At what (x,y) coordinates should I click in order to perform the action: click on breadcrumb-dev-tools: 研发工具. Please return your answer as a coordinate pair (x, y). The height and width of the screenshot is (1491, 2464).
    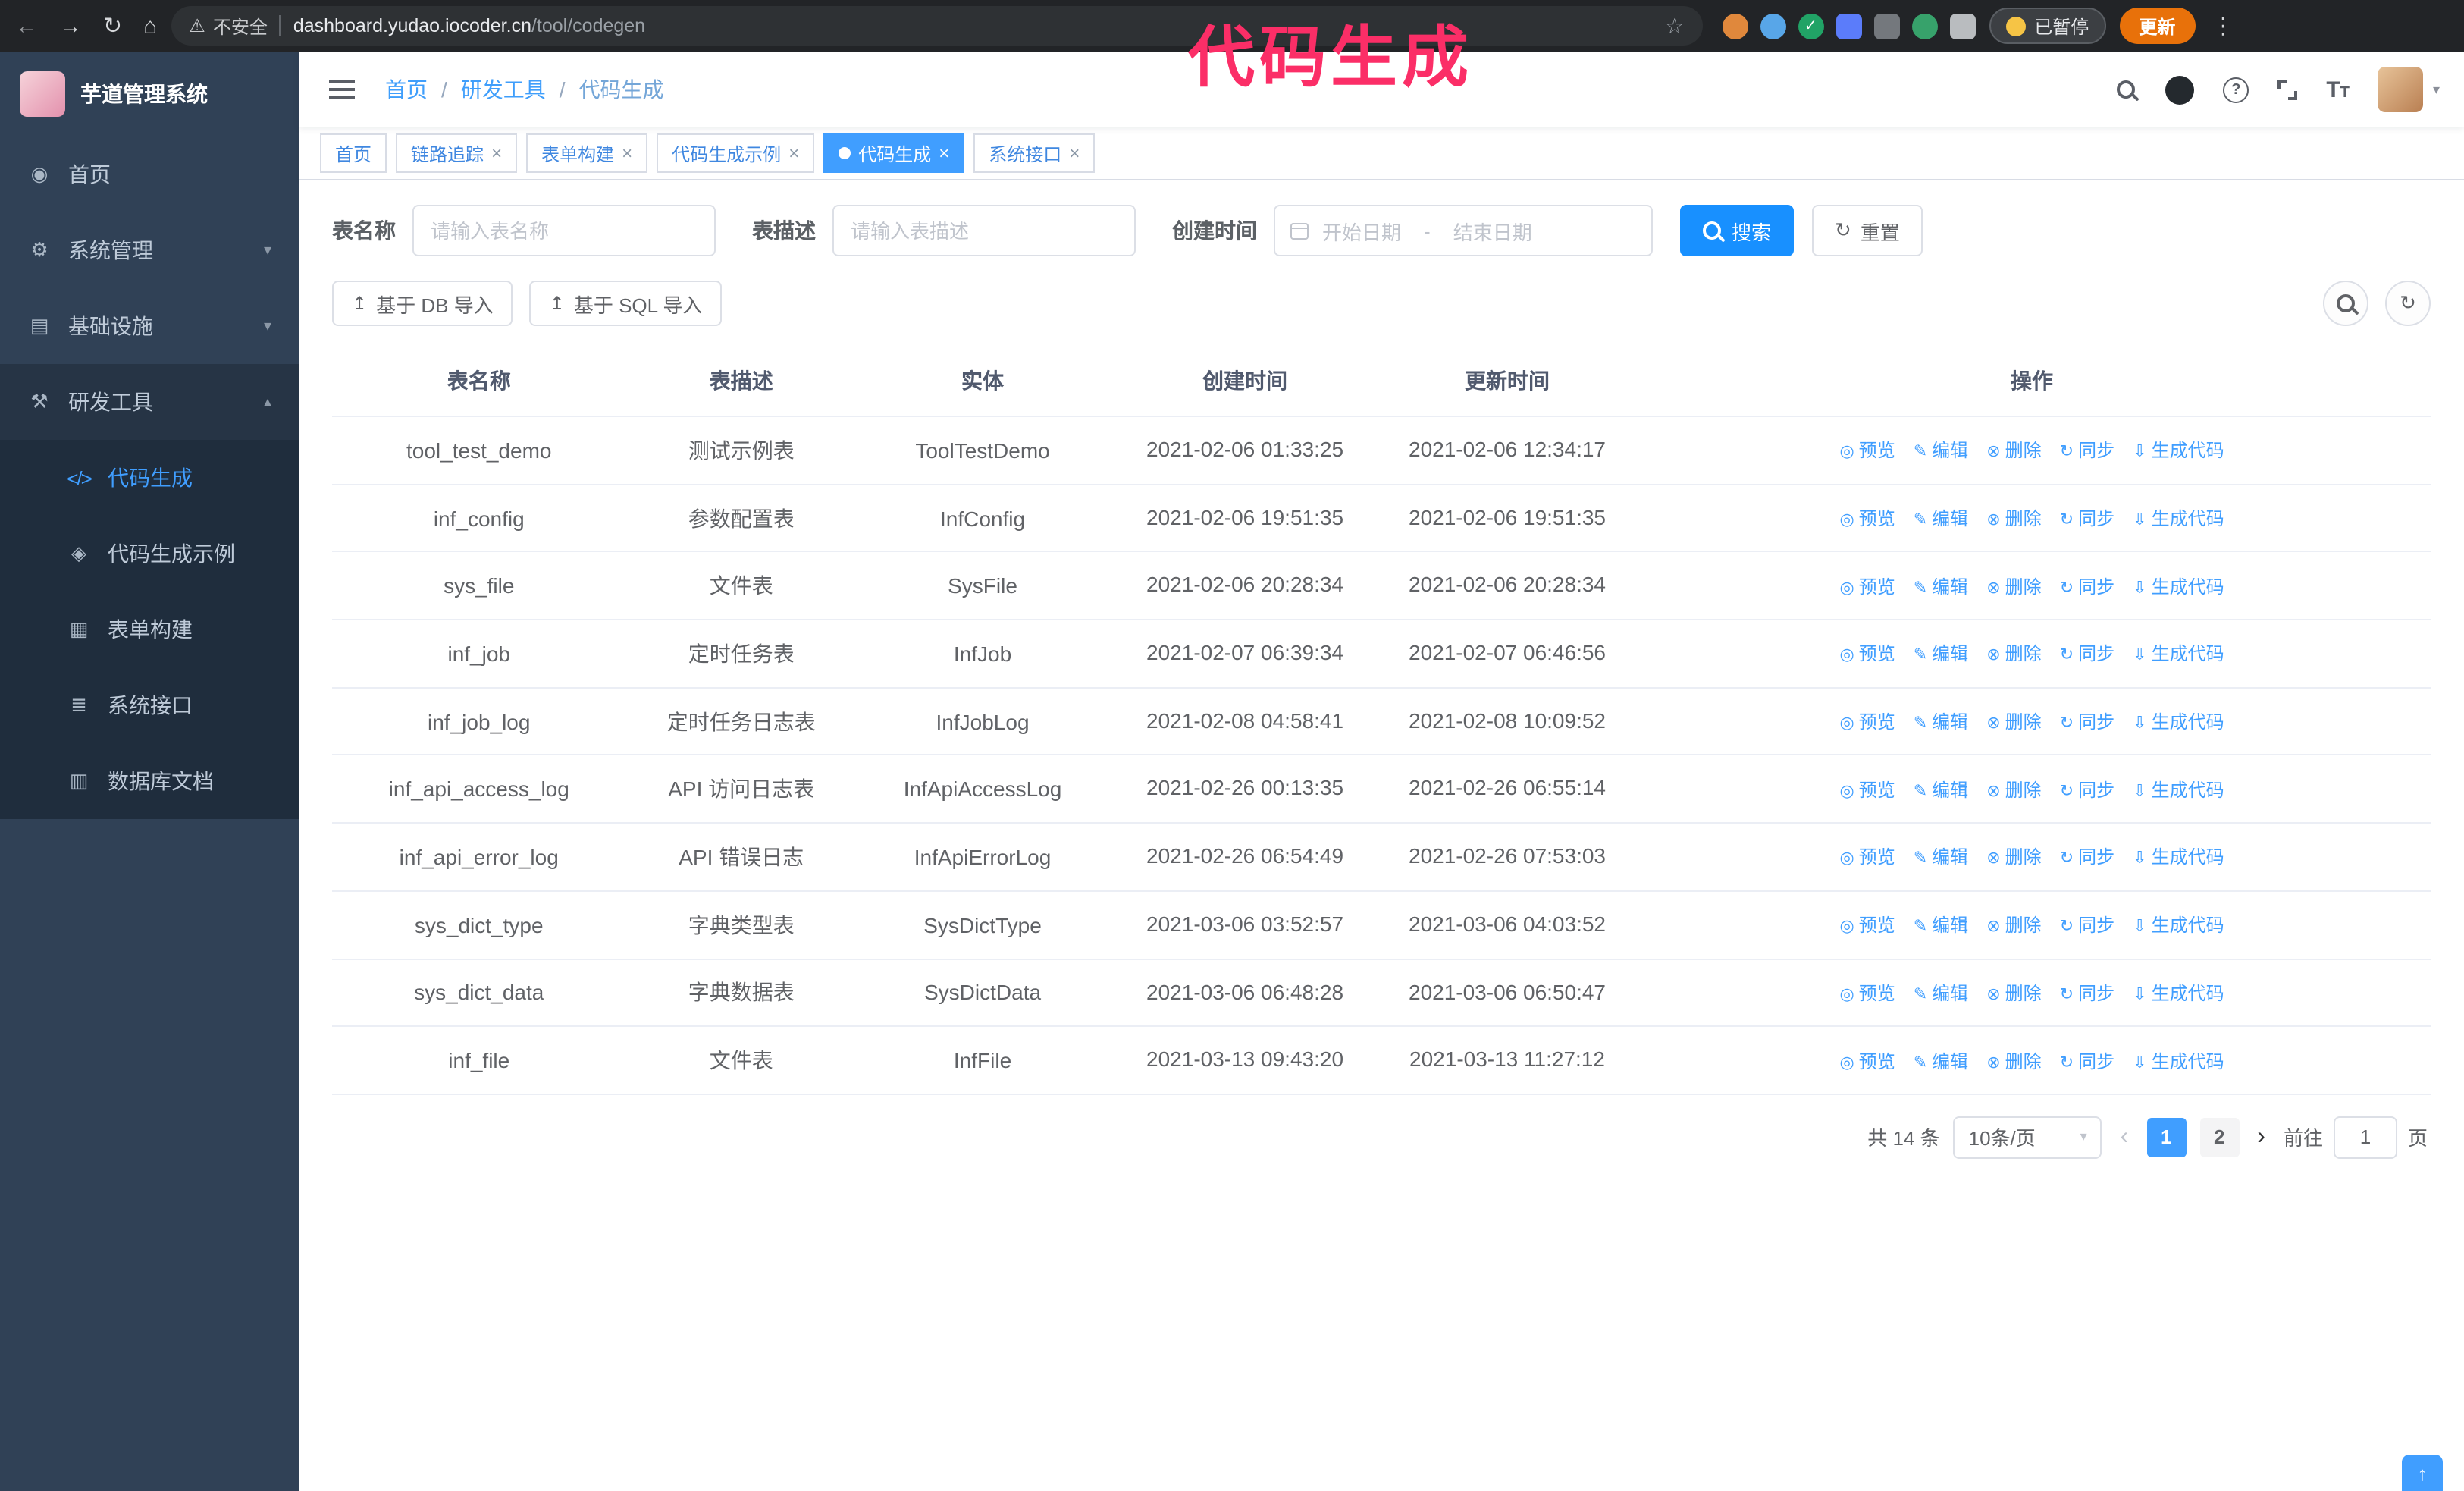
    Looking at the image, I should click on (504, 89).